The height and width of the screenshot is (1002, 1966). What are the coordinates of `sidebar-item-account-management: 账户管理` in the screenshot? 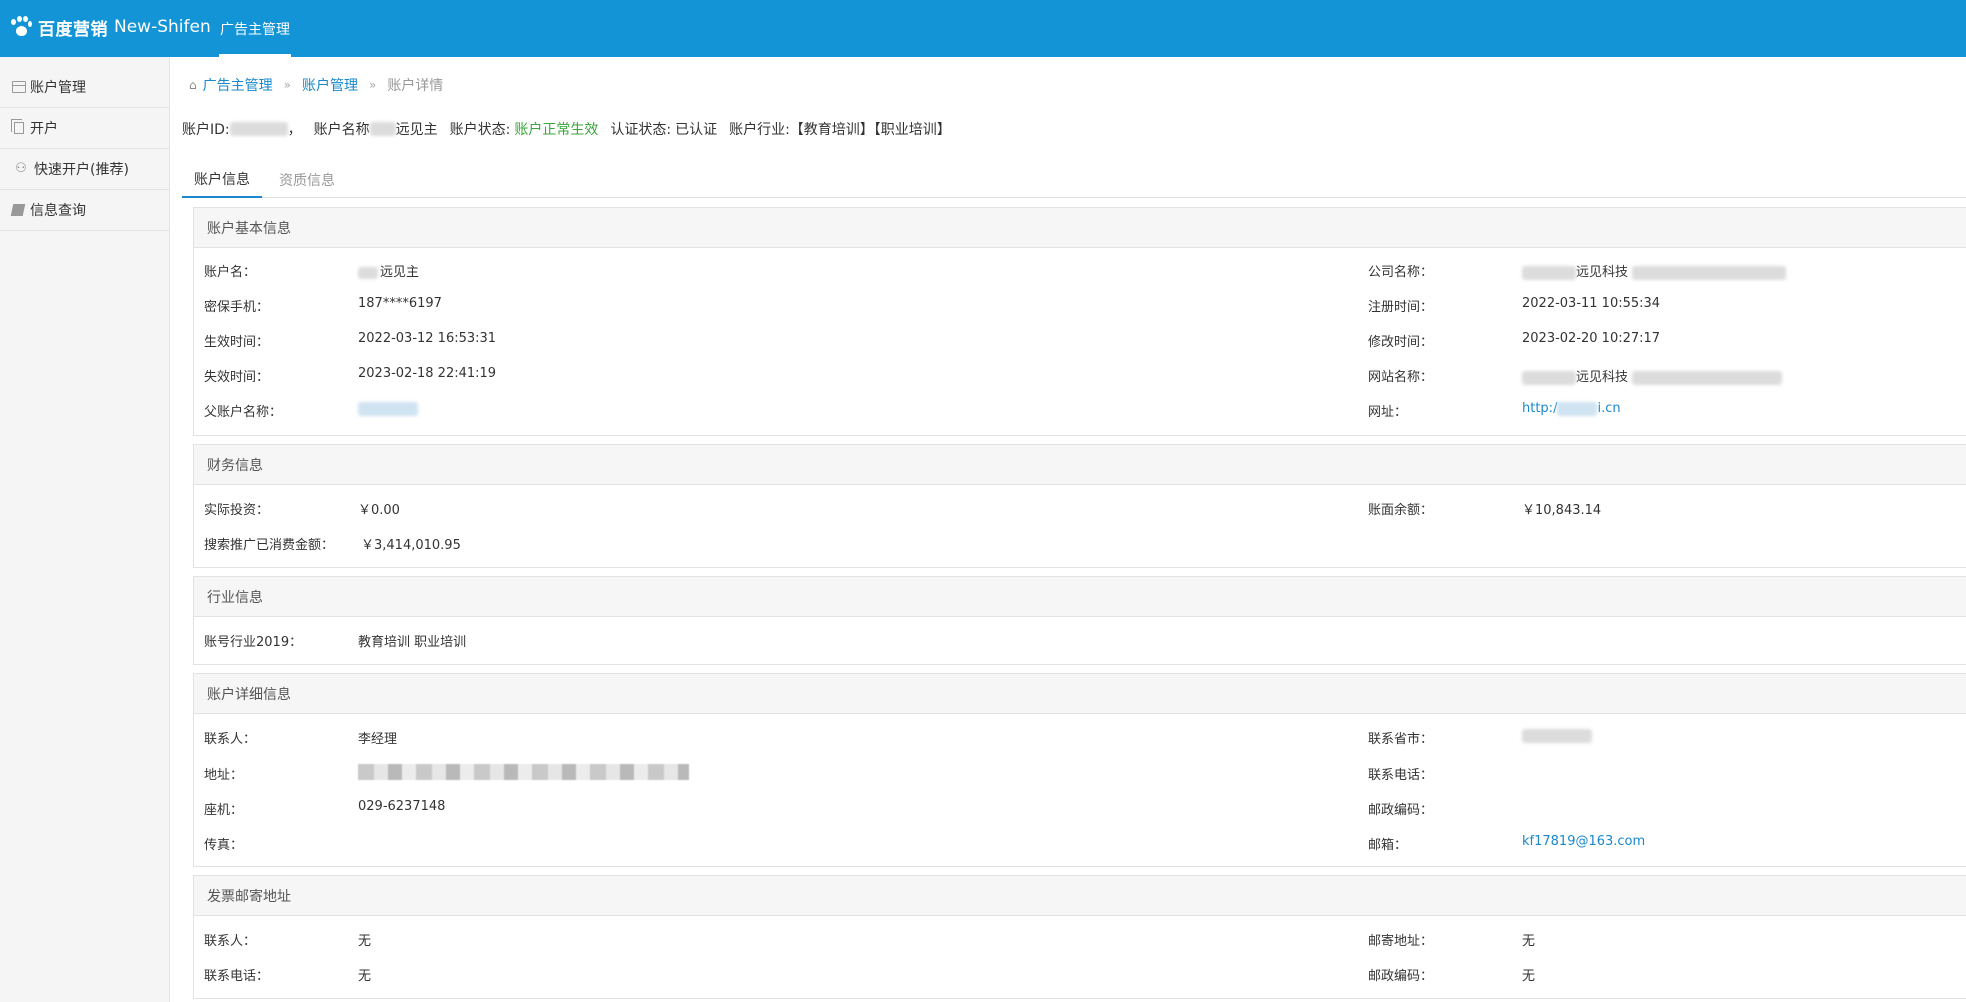 It's located at (84, 87).